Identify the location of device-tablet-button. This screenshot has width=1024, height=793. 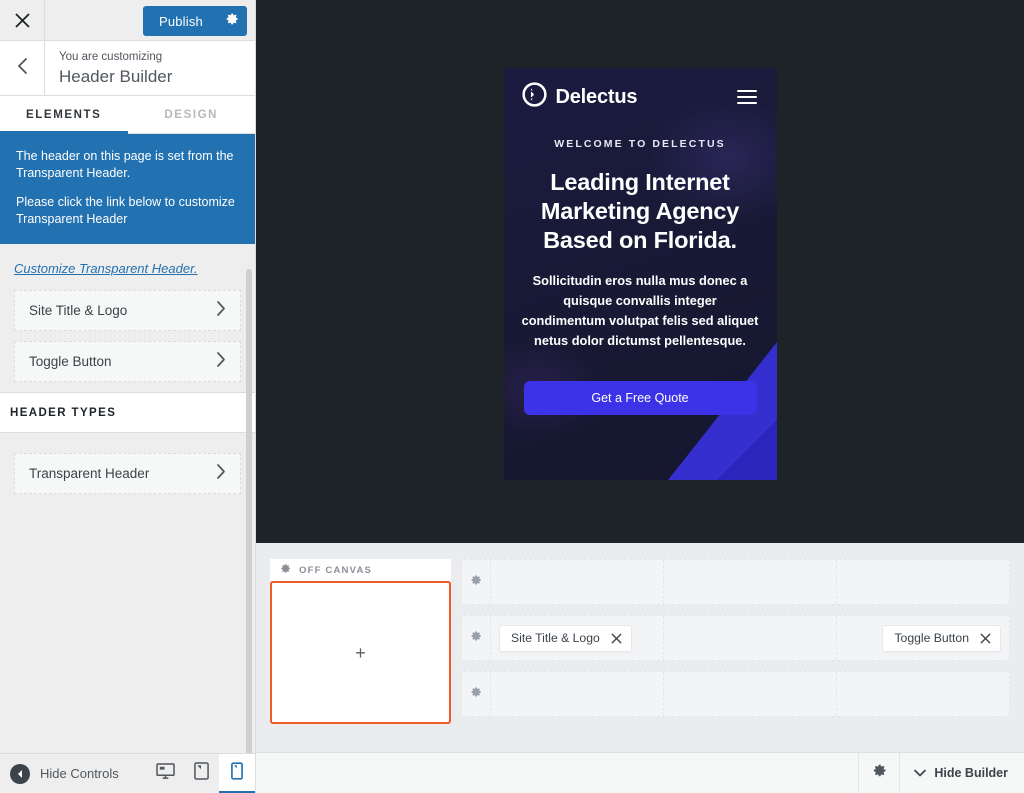
(201, 773).